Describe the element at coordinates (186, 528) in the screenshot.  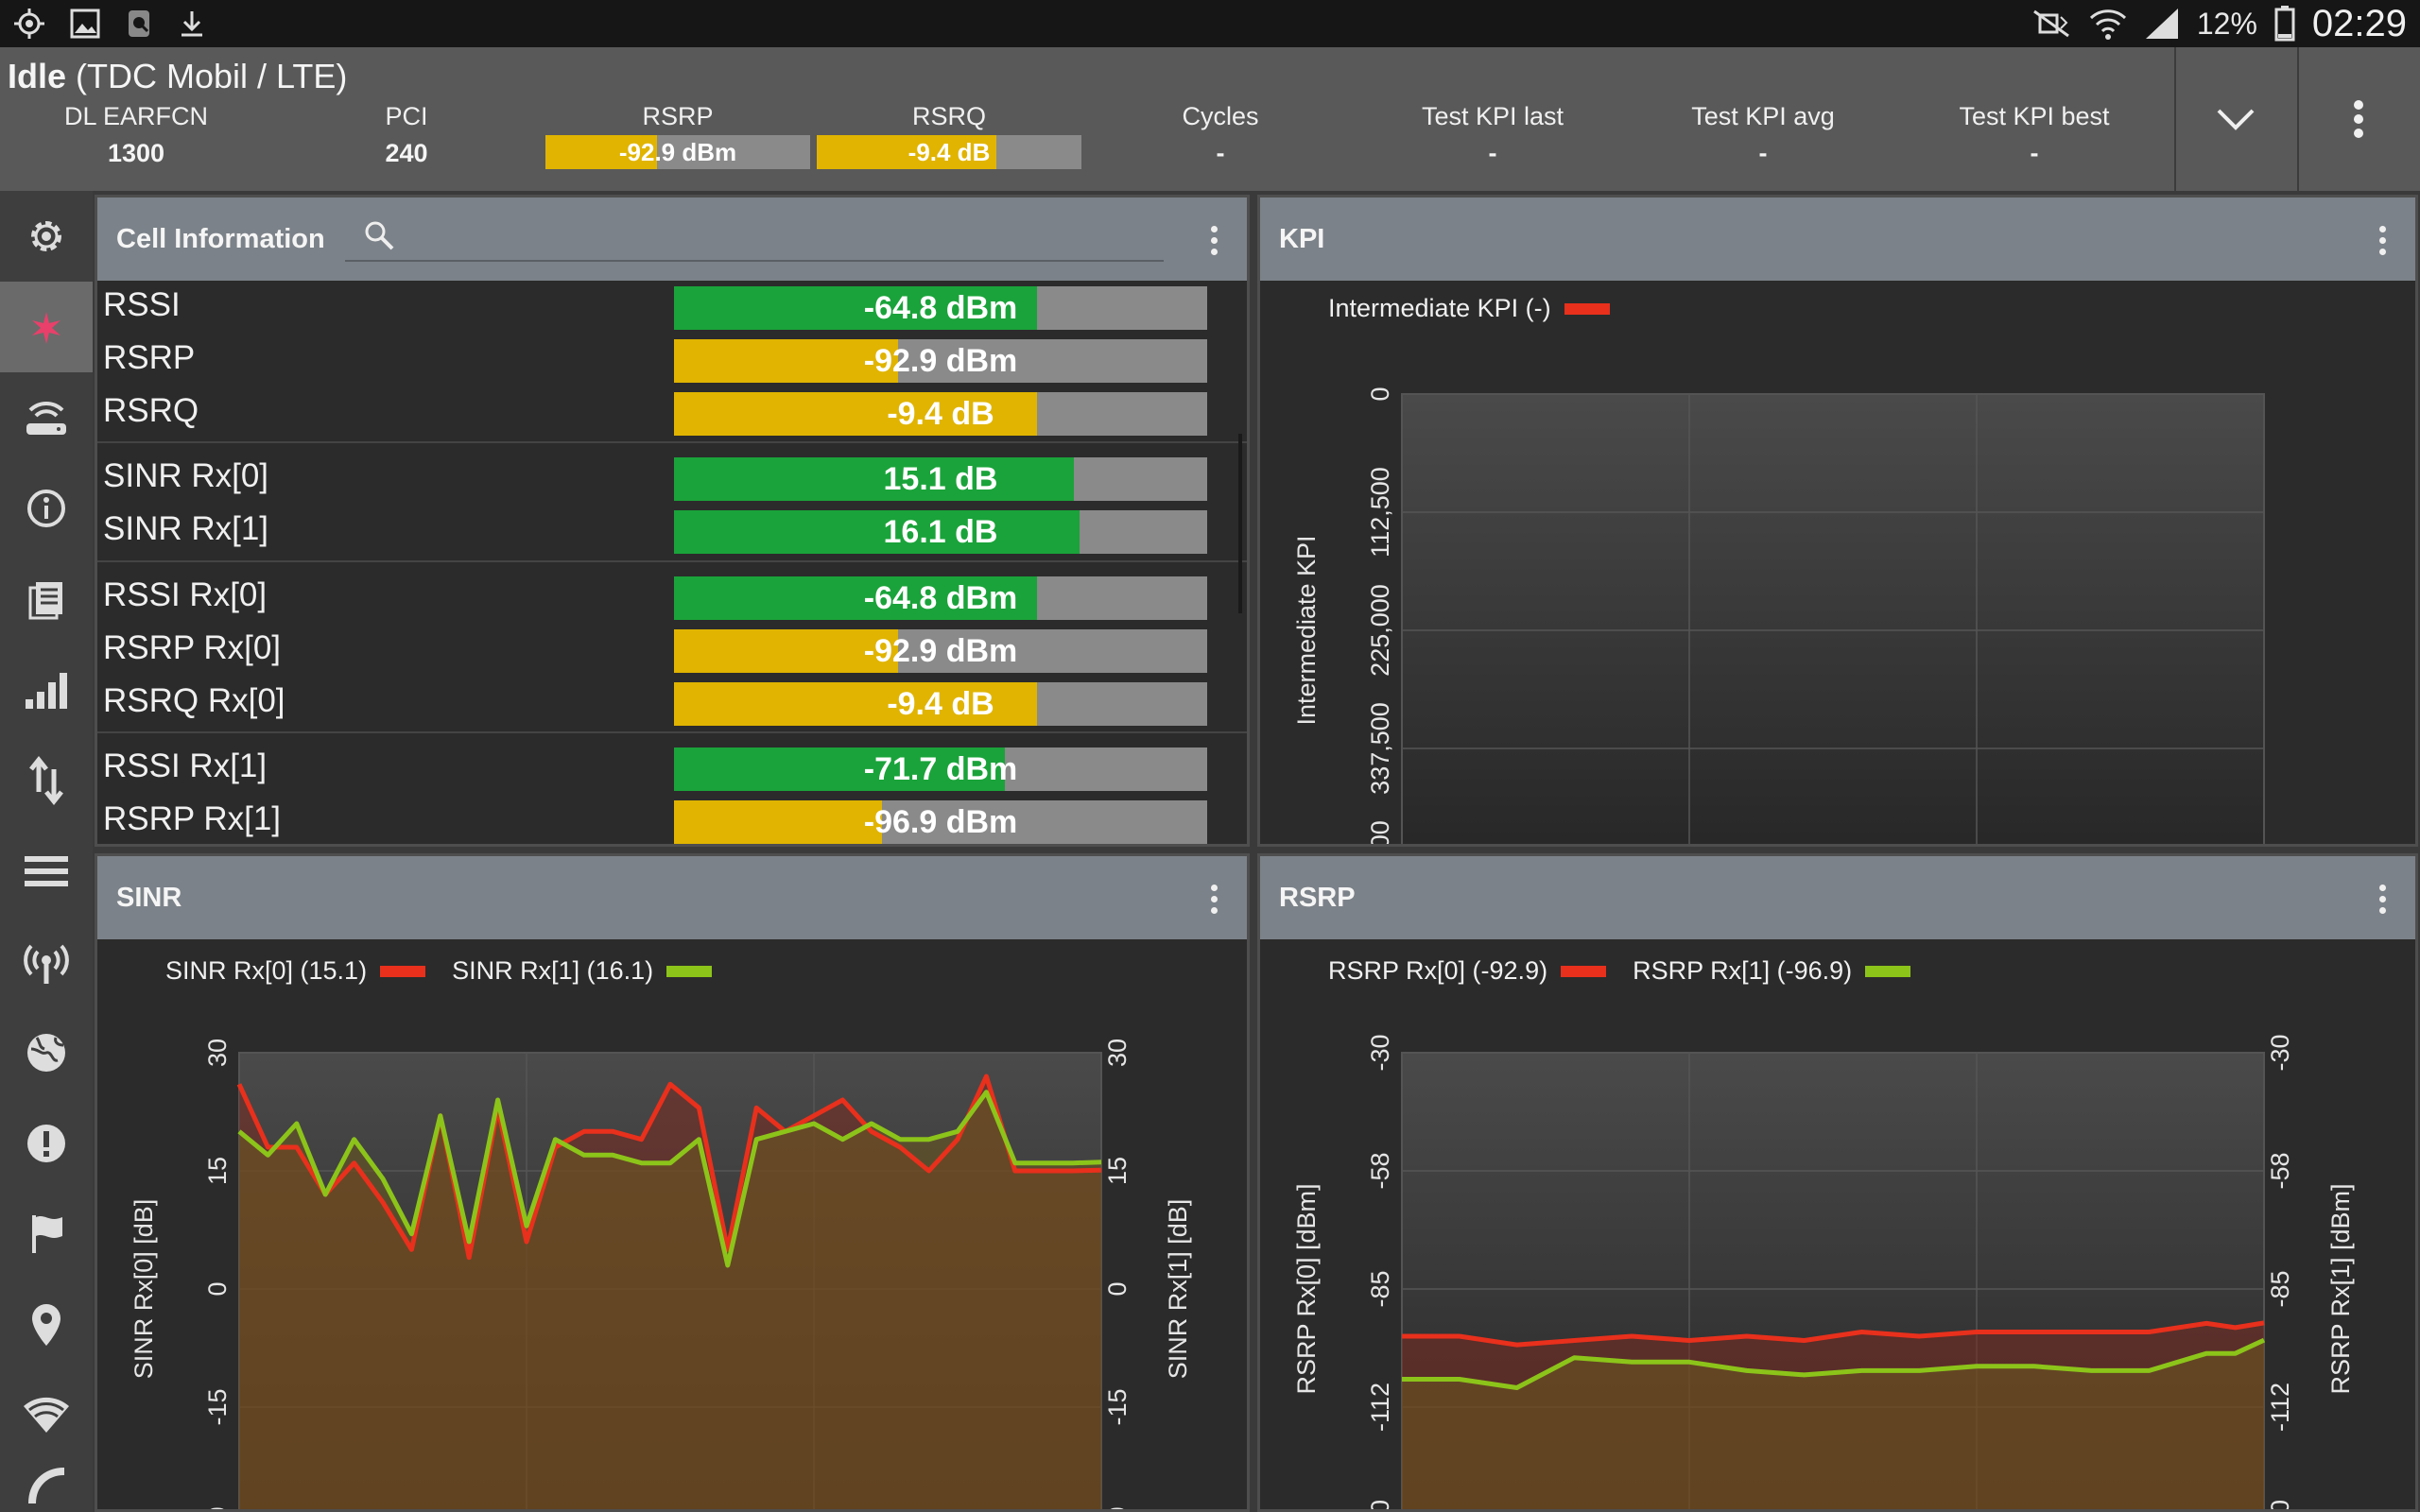
I see `cell-info-label: SINR Rx[1]` at that location.